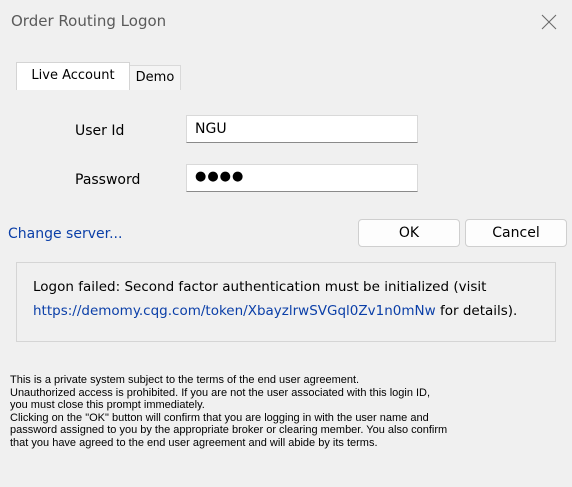  What do you see at coordinates (73, 76) in the screenshot?
I see `tab-live-account: Live Account` at bounding box center [73, 76].